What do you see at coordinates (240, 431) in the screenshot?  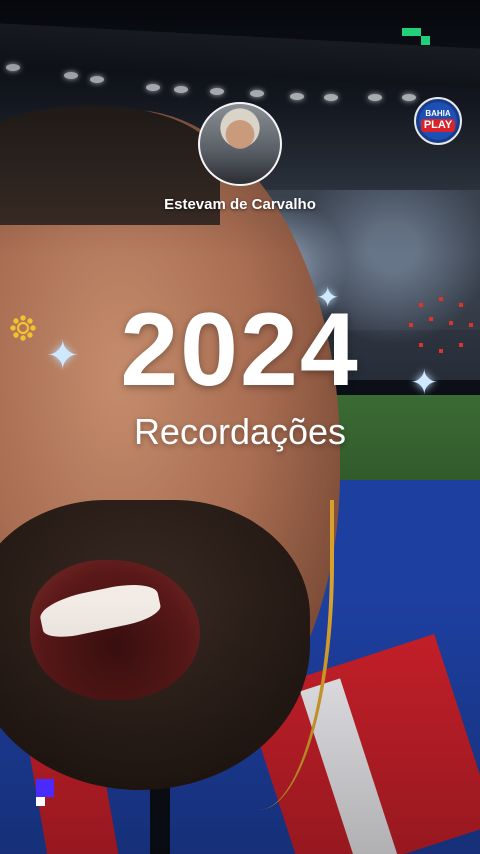 I see `subtitle: Recordações` at bounding box center [240, 431].